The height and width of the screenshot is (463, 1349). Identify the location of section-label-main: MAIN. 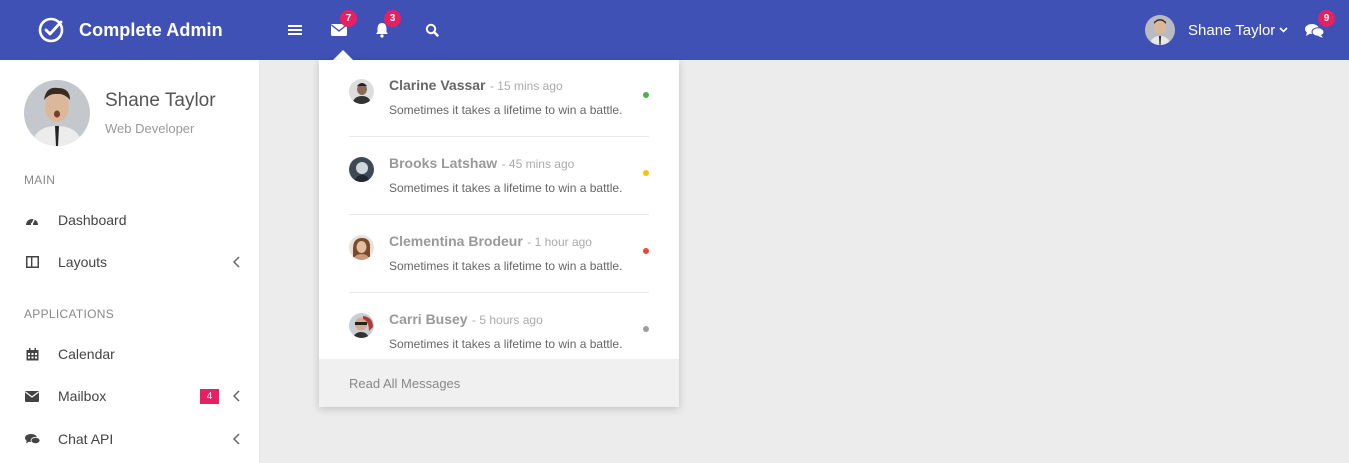
(40, 180).